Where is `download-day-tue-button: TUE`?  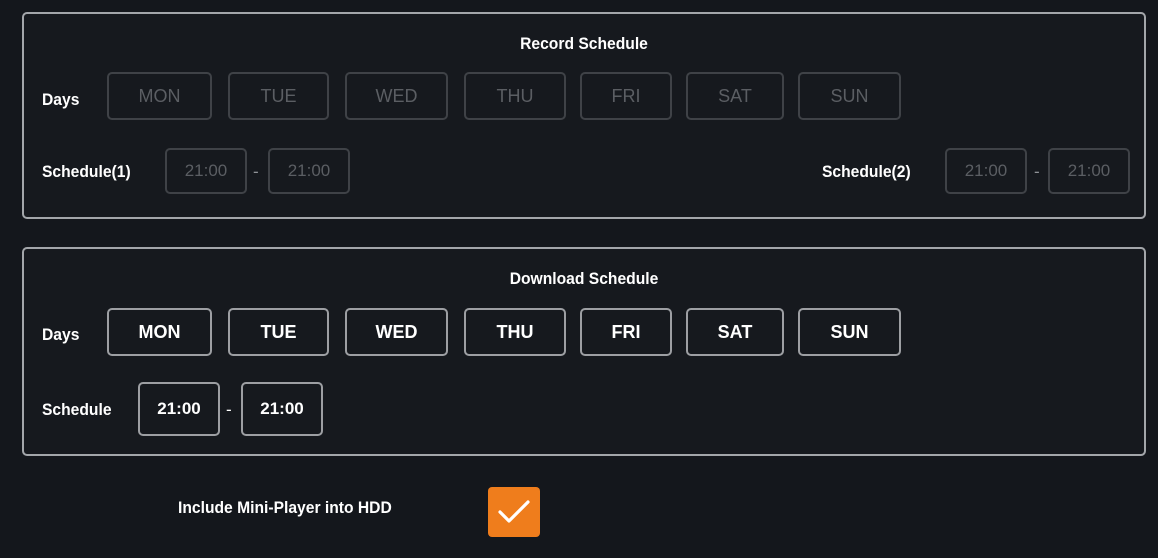
download-day-tue-button: TUE is located at coordinates (278, 332).